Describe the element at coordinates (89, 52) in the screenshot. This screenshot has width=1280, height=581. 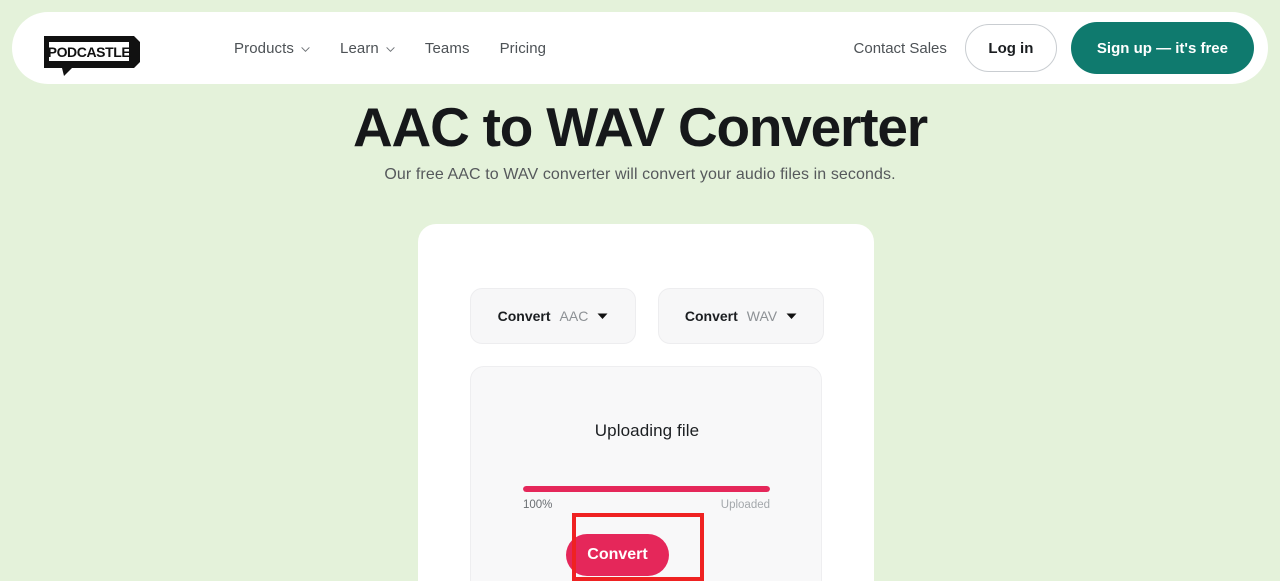
I see `svg-text: PODCASTLE` at that location.